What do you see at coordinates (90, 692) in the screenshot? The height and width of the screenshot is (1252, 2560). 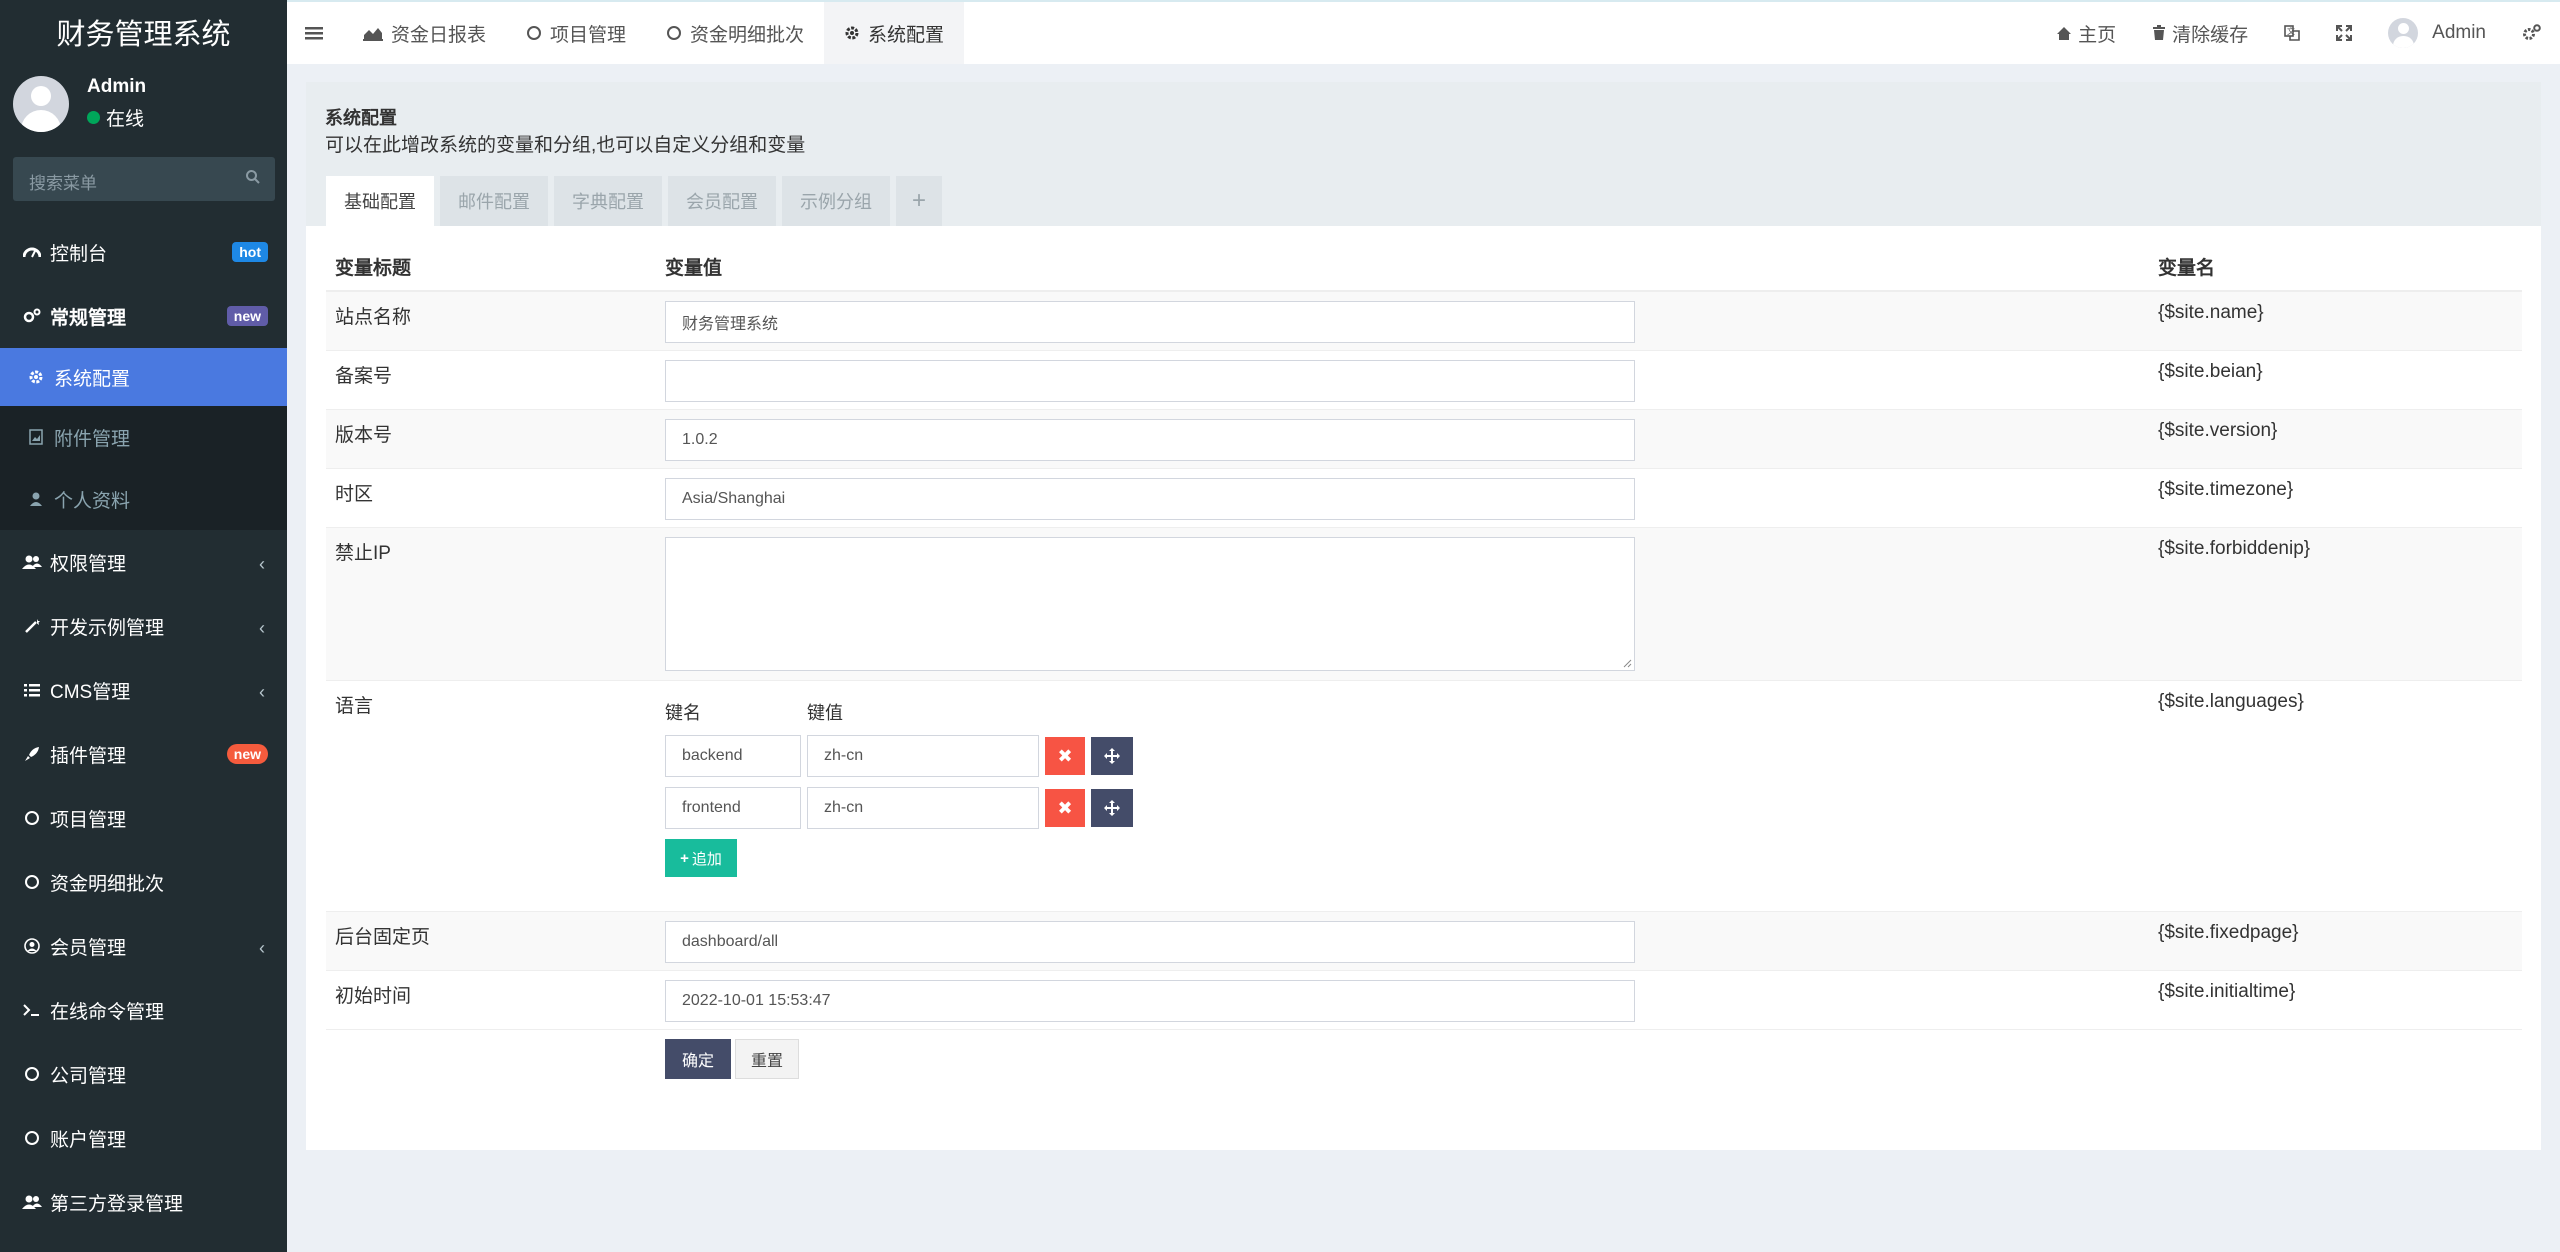 I see `sidebar-item-label: CMS管理` at bounding box center [90, 692].